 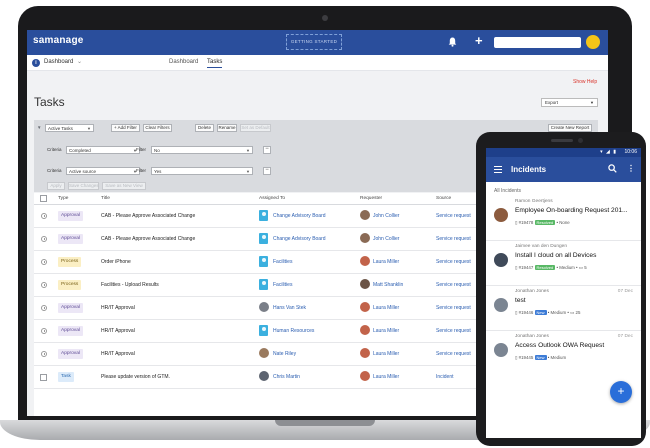 What do you see at coordinates (537, 42) in the screenshot?
I see `global-search-input` at bounding box center [537, 42].